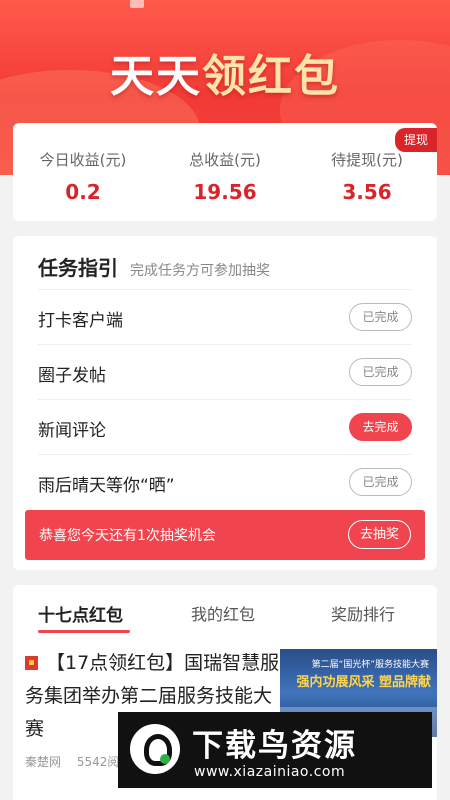 The height and width of the screenshot is (800, 450). I want to click on task-row: 雨后晴天等你“晒” 已完成, so click(225, 481).